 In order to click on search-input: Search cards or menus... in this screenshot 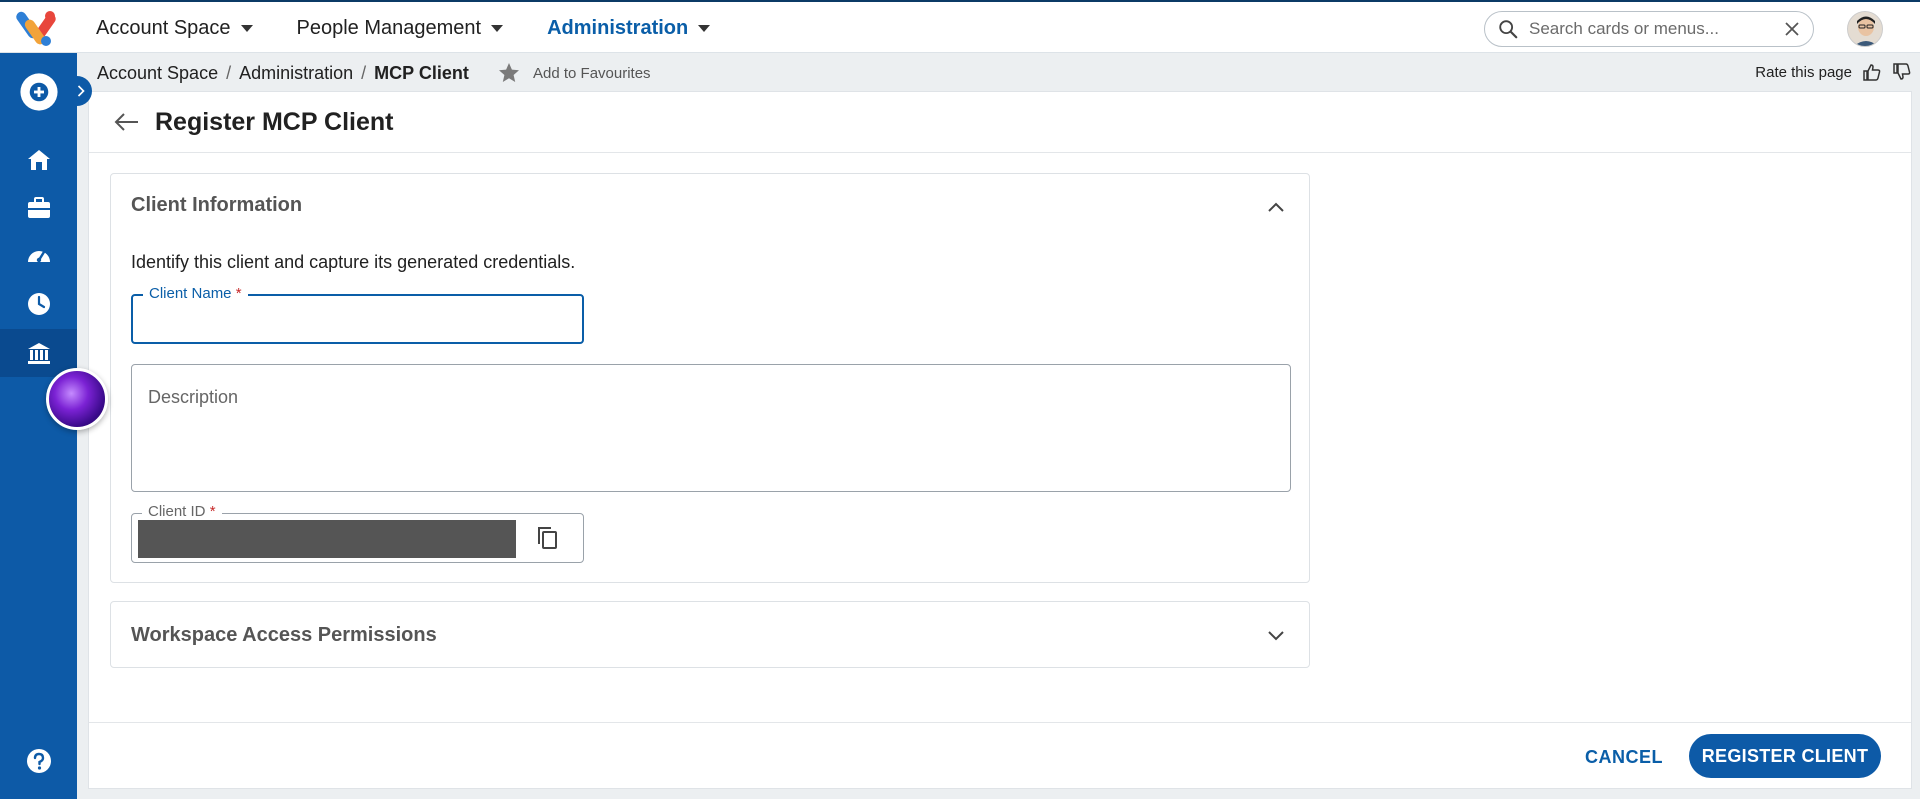, I will do `click(1649, 29)`.